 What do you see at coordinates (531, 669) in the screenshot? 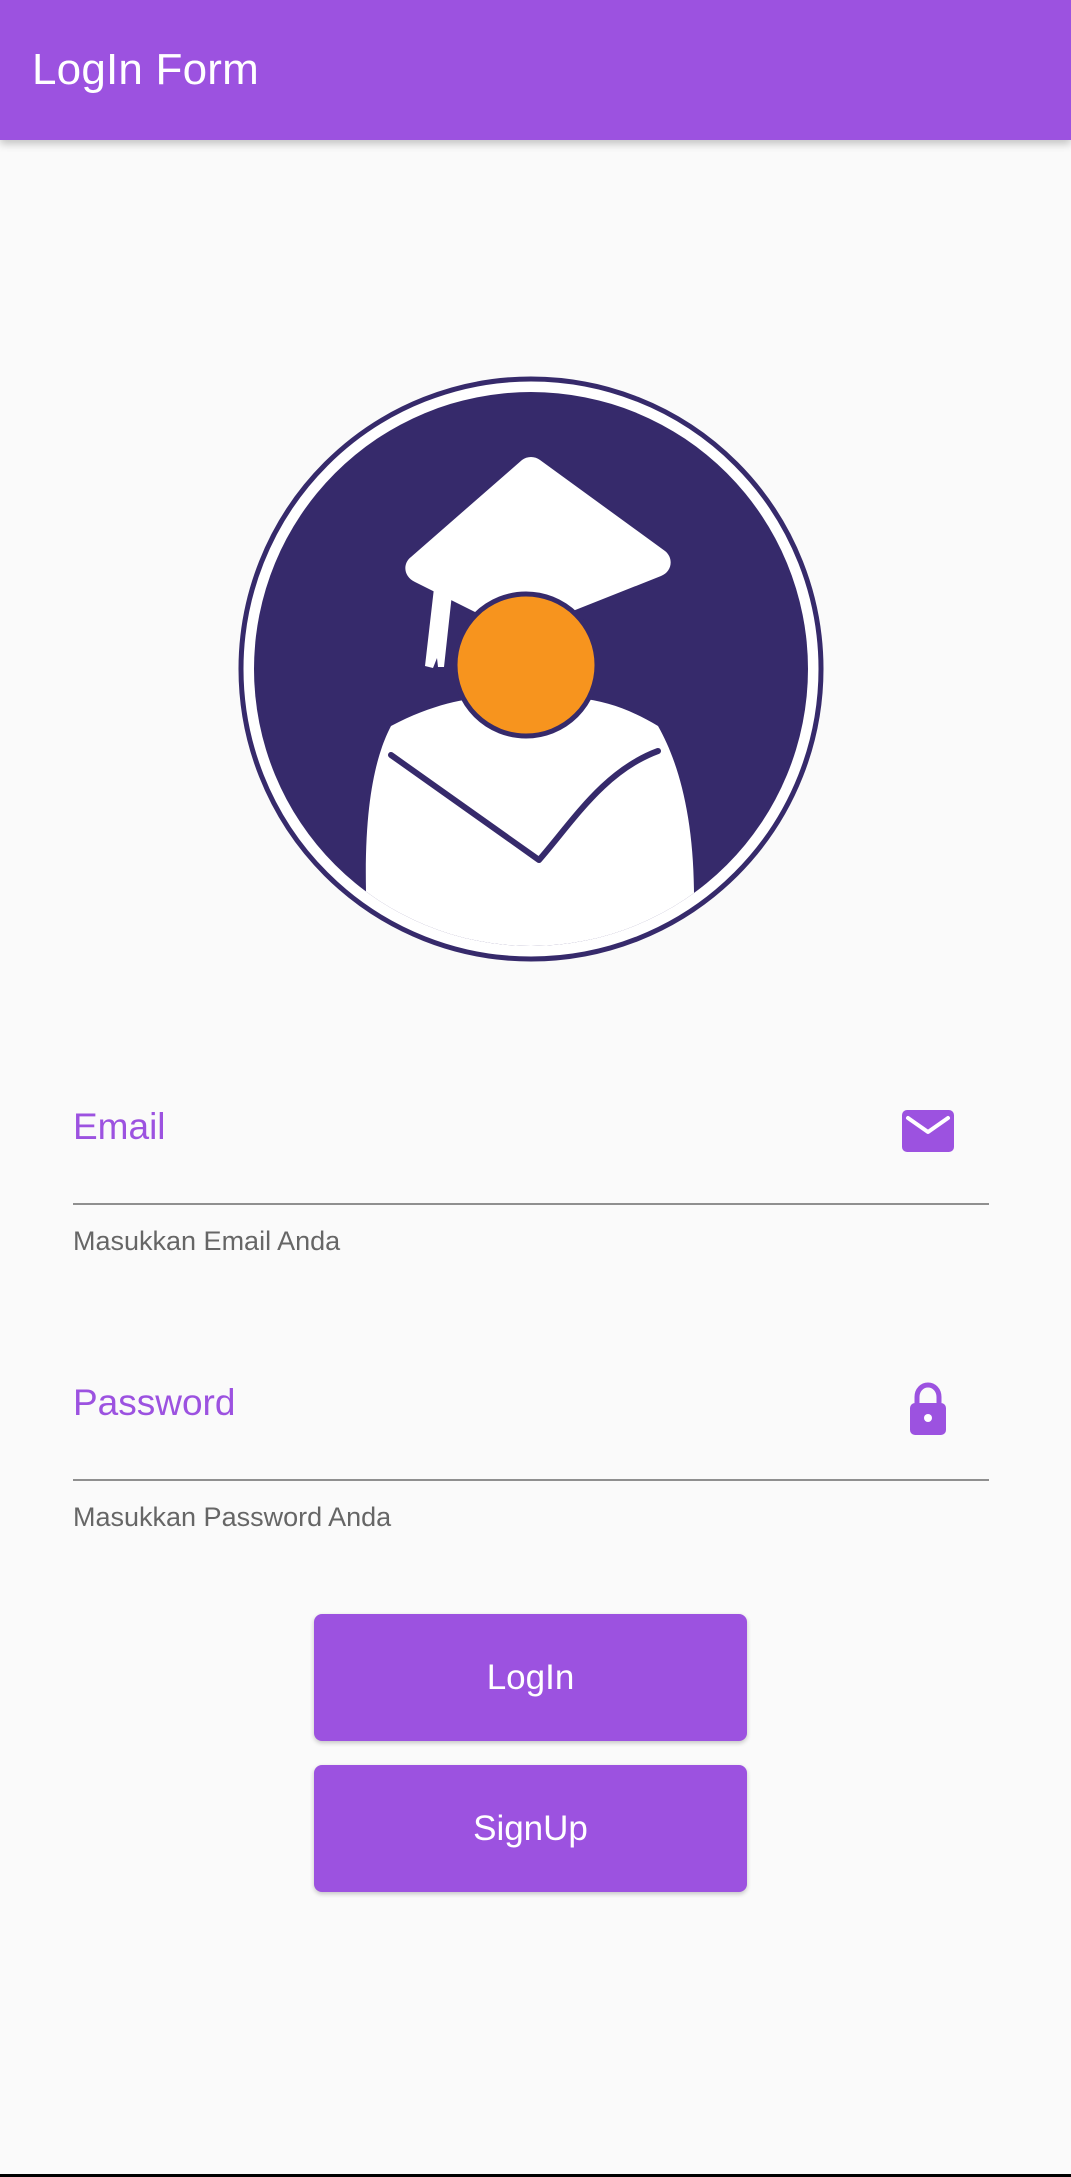
I see `graduate-avatar-icon` at bounding box center [531, 669].